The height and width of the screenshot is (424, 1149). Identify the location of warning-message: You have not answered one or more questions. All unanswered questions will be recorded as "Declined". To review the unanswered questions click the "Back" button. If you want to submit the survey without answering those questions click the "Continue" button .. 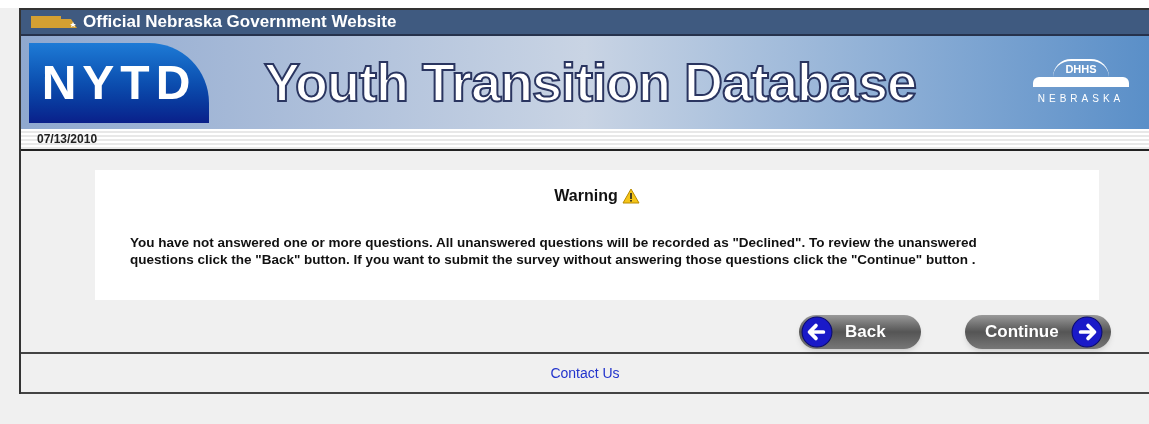
(554, 251).